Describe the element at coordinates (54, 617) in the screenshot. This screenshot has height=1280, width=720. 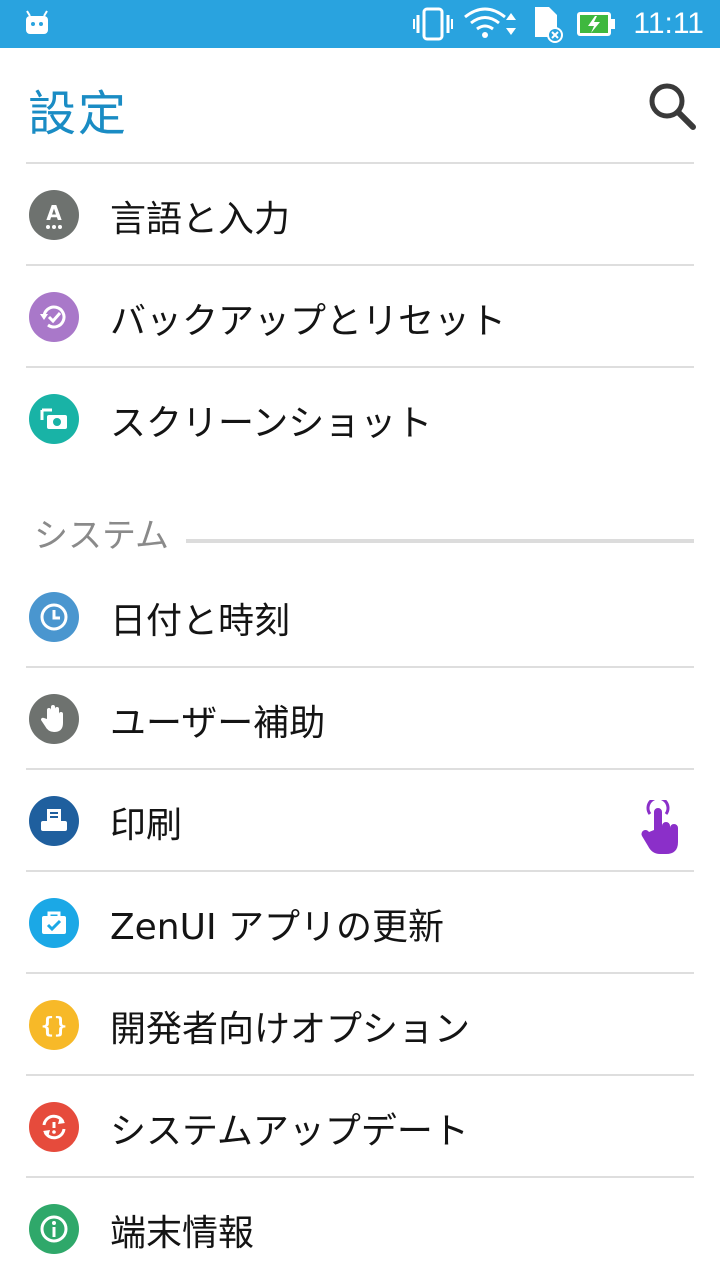
I see `clock-icon` at that location.